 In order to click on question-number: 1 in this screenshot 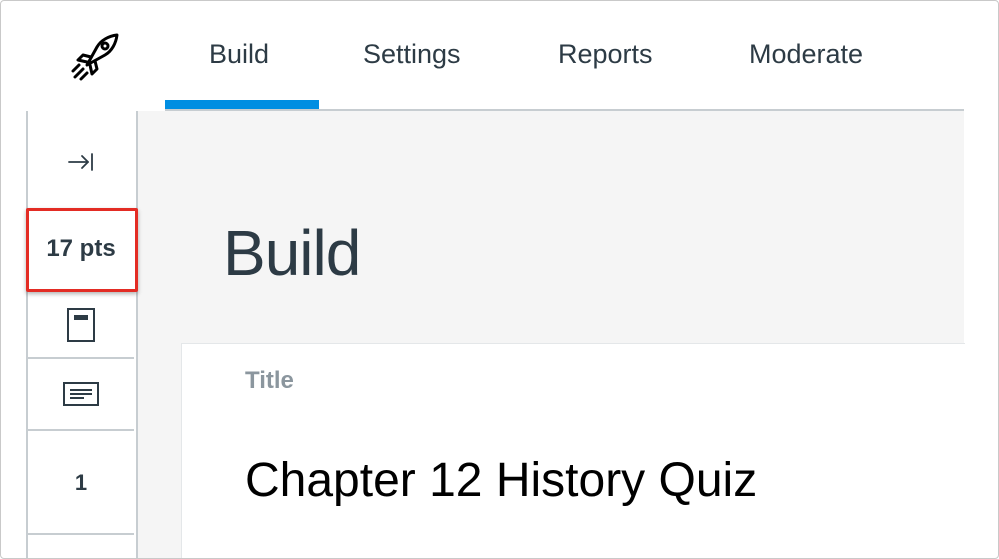, I will do `click(81, 483)`.